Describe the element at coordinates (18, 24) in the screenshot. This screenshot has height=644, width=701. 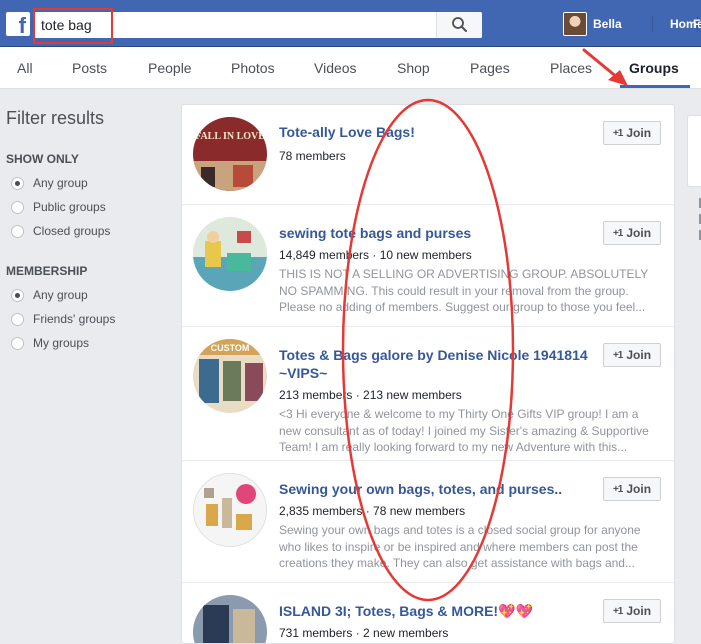
I see `facebook-logo: f` at that location.